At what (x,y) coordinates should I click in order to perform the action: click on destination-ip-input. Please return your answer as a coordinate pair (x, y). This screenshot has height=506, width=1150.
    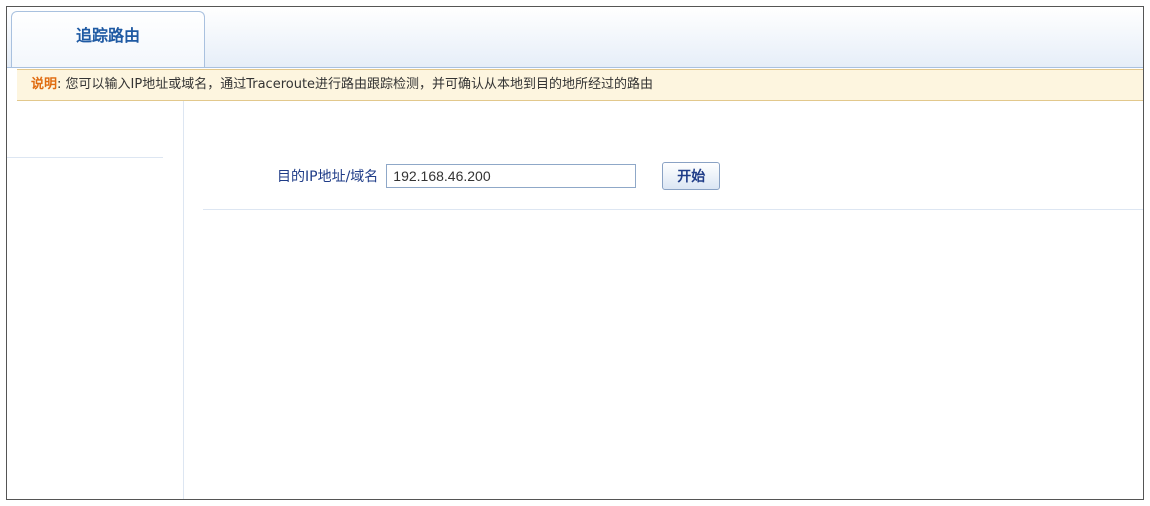
    Looking at the image, I should click on (511, 176).